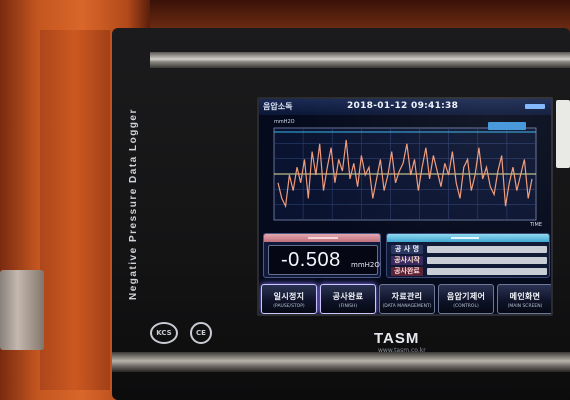  Describe the element at coordinates (407, 249) in the screenshot. I see `info-label: 공 사 명` at that location.